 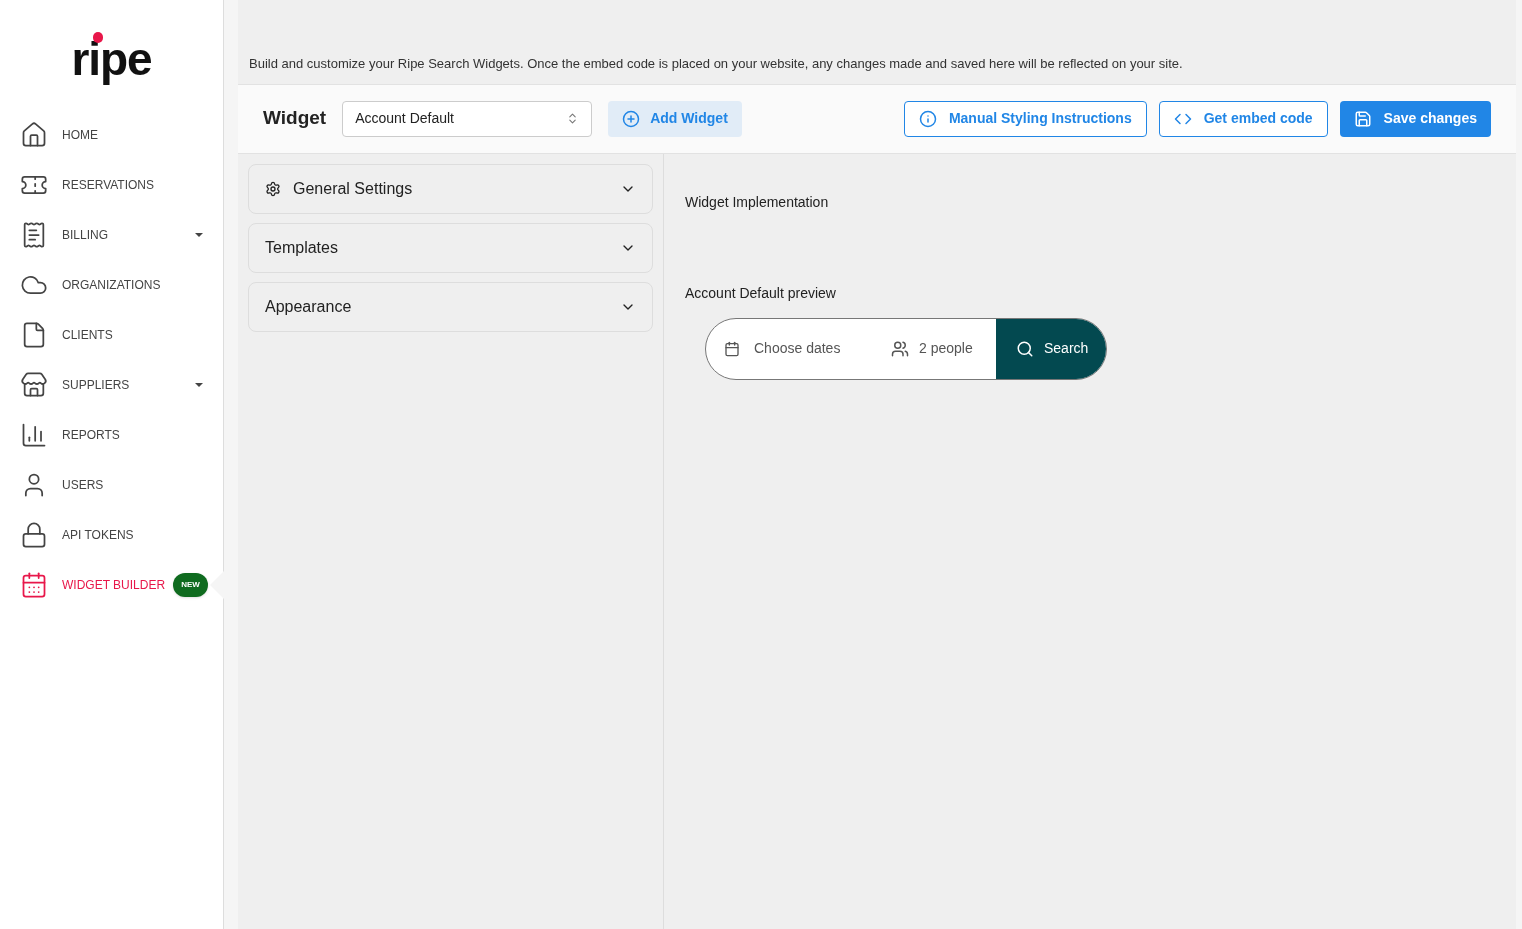 I want to click on nav-item: RESERVATIONS, so click(x=111, y=185).